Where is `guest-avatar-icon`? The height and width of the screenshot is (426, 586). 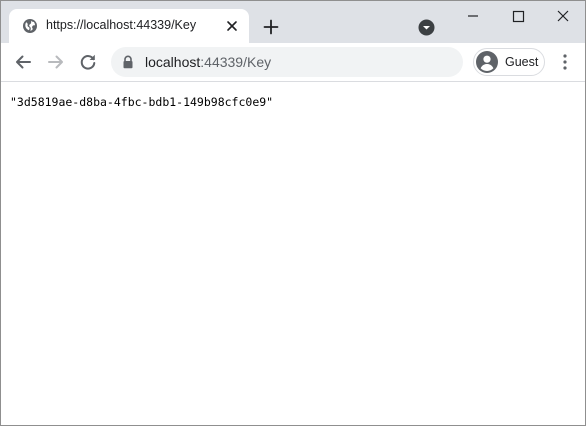
guest-avatar-icon is located at coordinates (487, 62).